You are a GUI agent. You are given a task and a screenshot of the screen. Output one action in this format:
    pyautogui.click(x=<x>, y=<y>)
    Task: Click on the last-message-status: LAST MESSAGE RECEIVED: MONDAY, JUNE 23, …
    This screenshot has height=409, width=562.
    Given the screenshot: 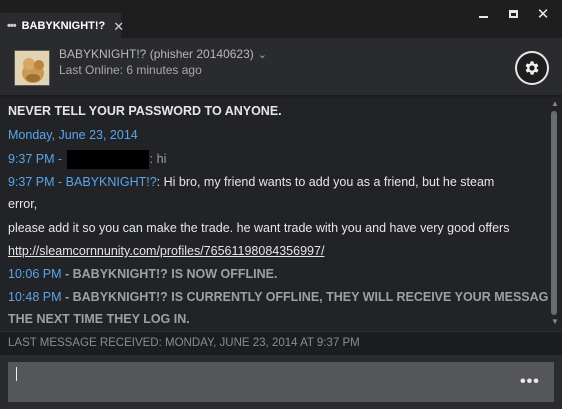 What is the action you would take?
    pyautogui.click(x=281, y=343)
    